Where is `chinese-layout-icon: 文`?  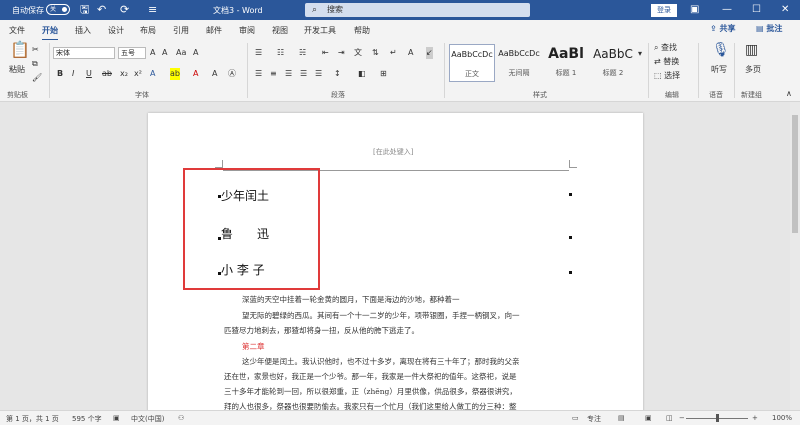
chinese-layout-icon: 文 is located at coordinates (358, 53).